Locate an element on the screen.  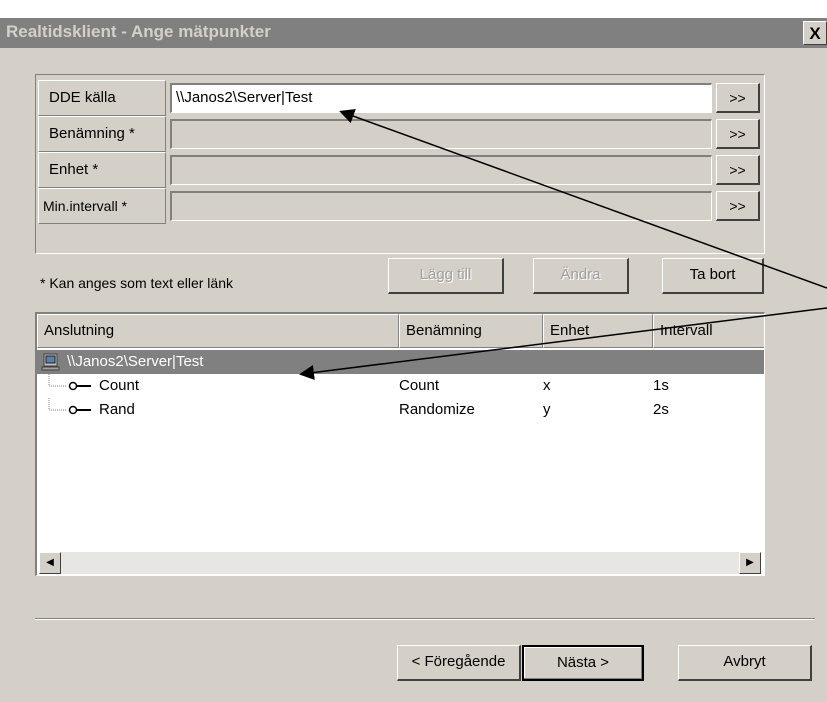
name-browse-button: >> is located at coordinates (738, 134).